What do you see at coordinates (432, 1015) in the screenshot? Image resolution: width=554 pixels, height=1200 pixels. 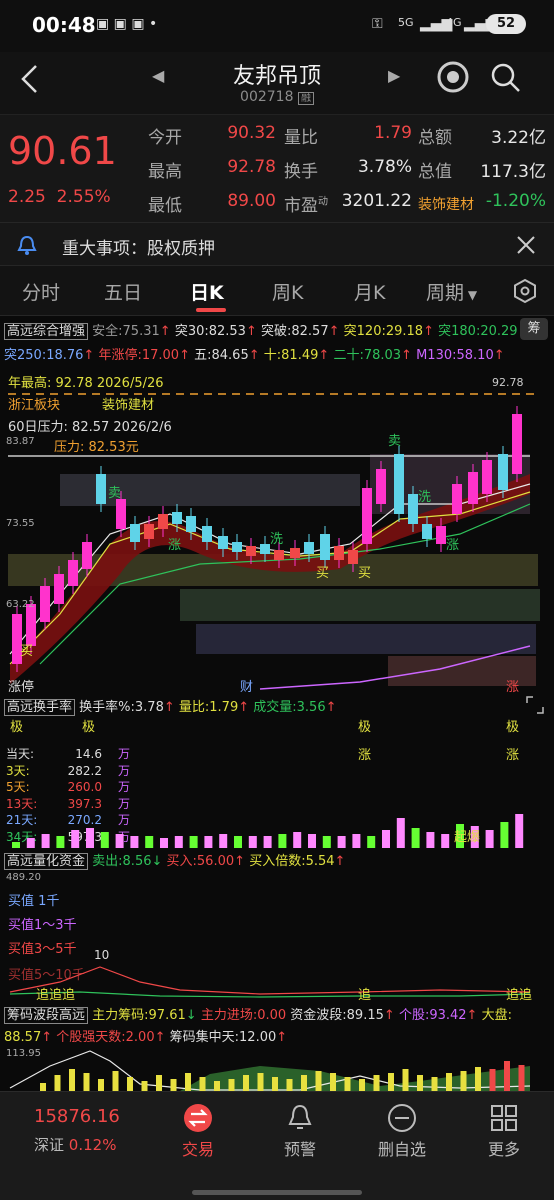 I see `chips-stock: 个股:93.42` at bounding box center [432, 1015].